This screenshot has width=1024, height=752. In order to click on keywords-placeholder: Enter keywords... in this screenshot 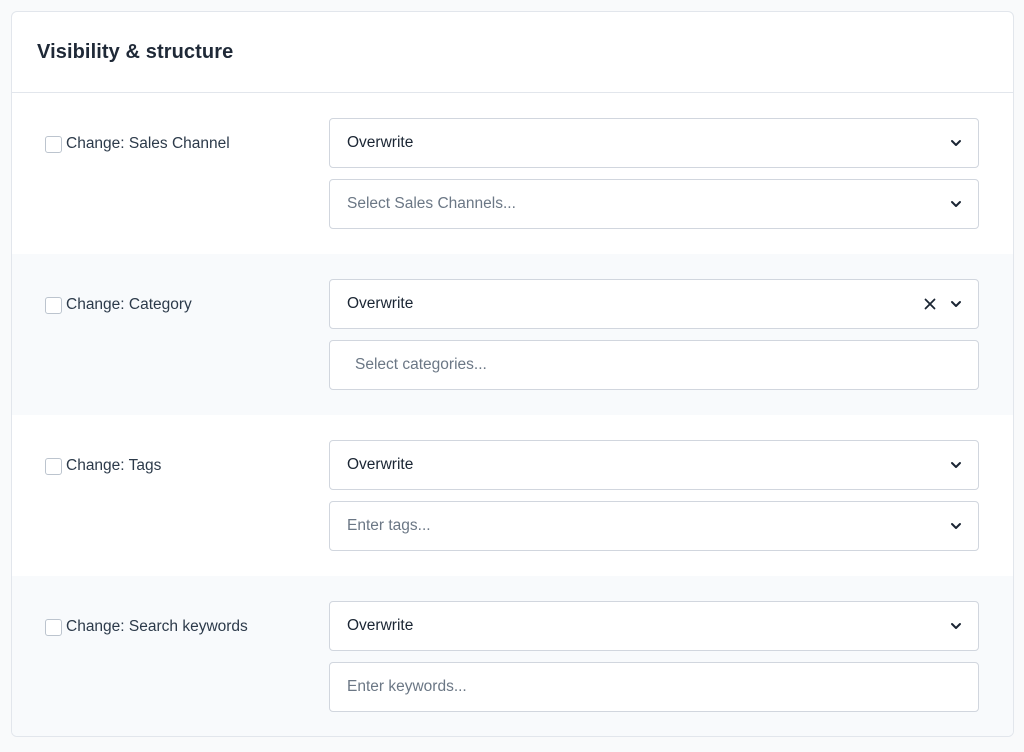, I will do `click(407, 686)`.